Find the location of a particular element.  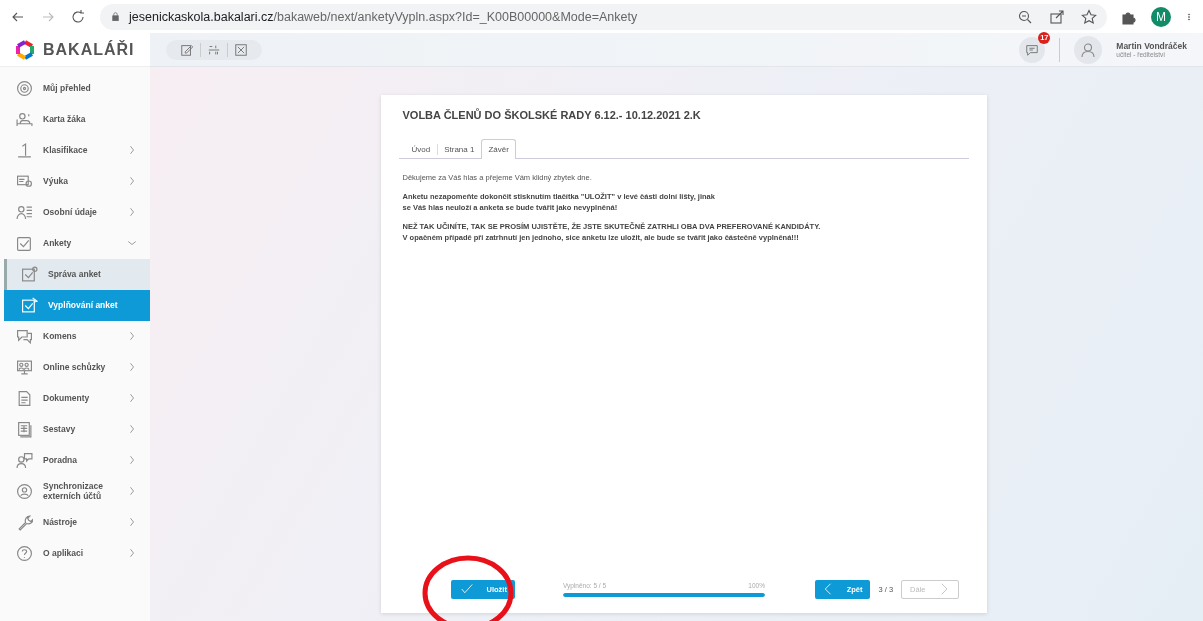

logo-icon is located at coordinates (25, 49).